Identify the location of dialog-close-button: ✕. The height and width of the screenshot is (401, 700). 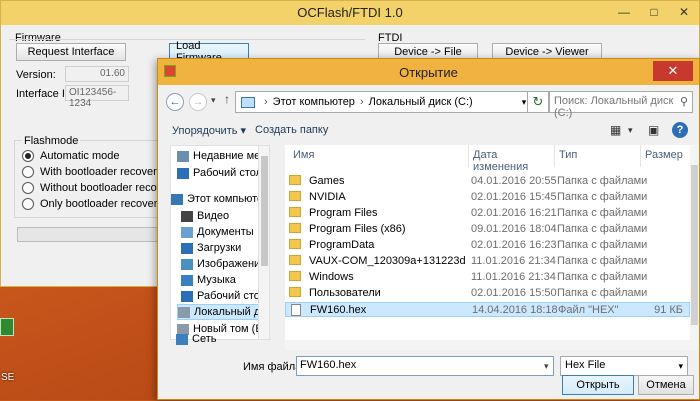
(673, 71).